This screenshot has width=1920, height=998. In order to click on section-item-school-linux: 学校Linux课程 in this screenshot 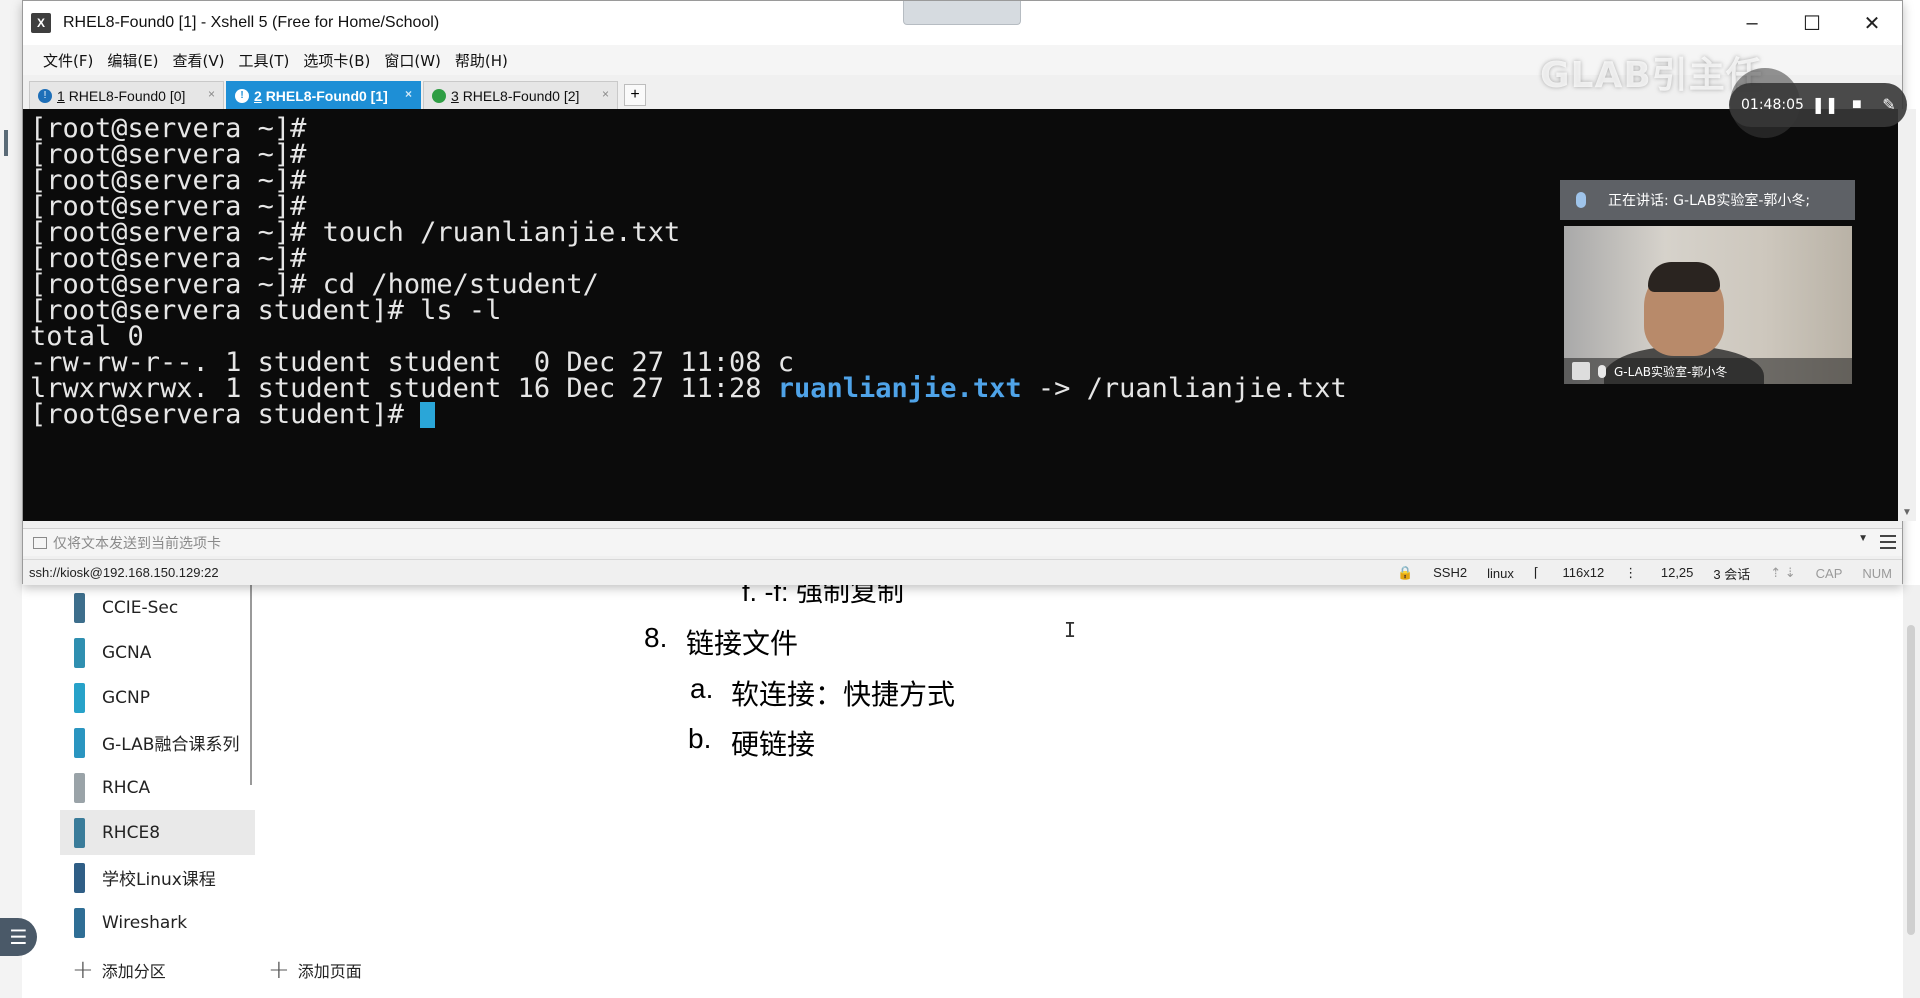, I will do `click(157, 877)`.